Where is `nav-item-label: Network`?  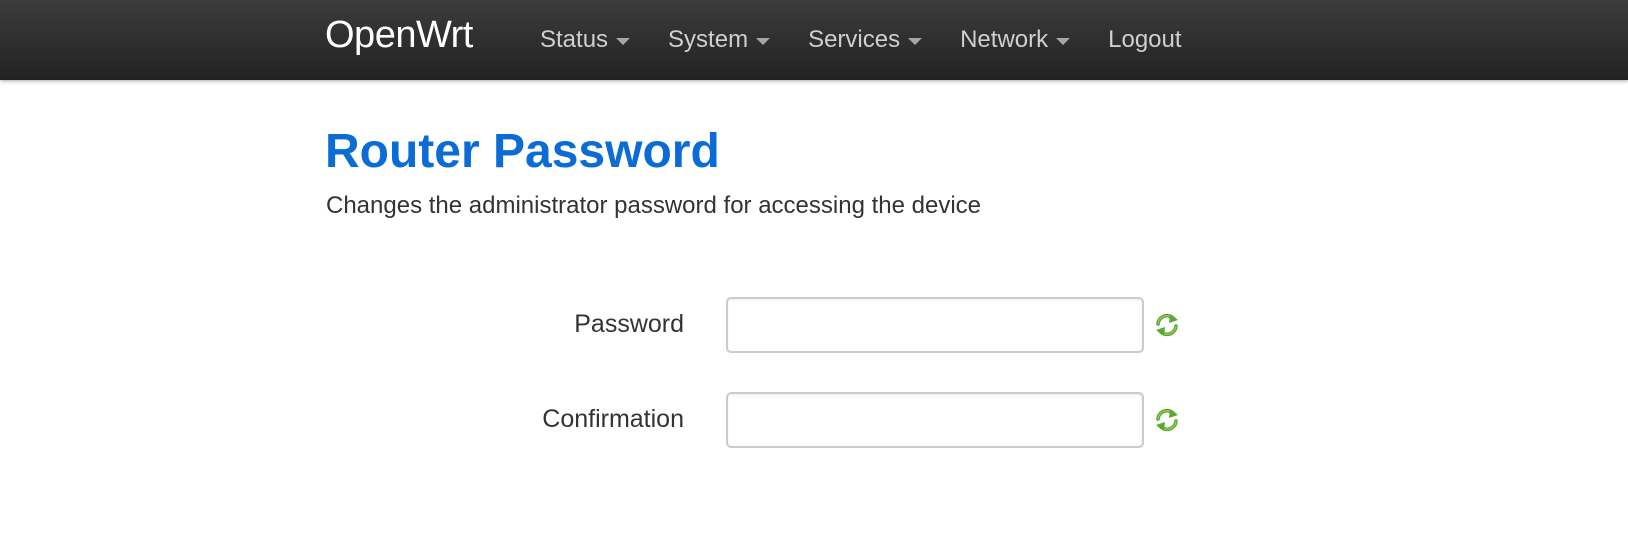
nav-item-label: Network is located at coordinates (1004, 39).